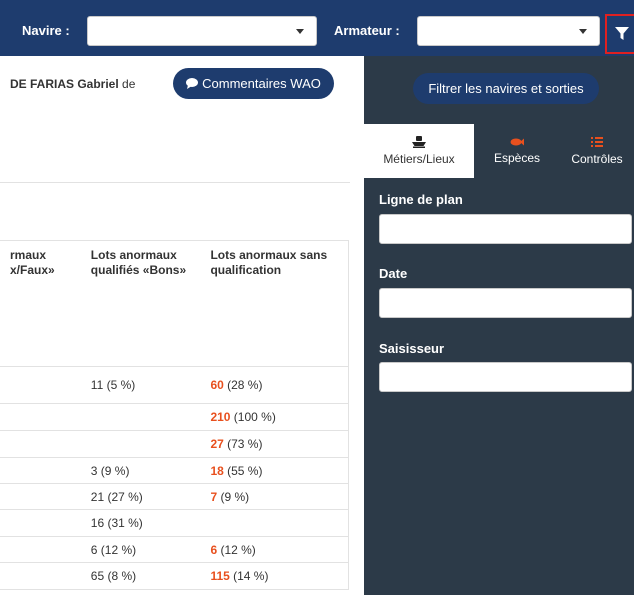 The image size is (634, 595). Describe the element at coordinates (174, 497) in the screenshot. I see `table-row: 21 (27 %) 7 (9 %)` at that location.